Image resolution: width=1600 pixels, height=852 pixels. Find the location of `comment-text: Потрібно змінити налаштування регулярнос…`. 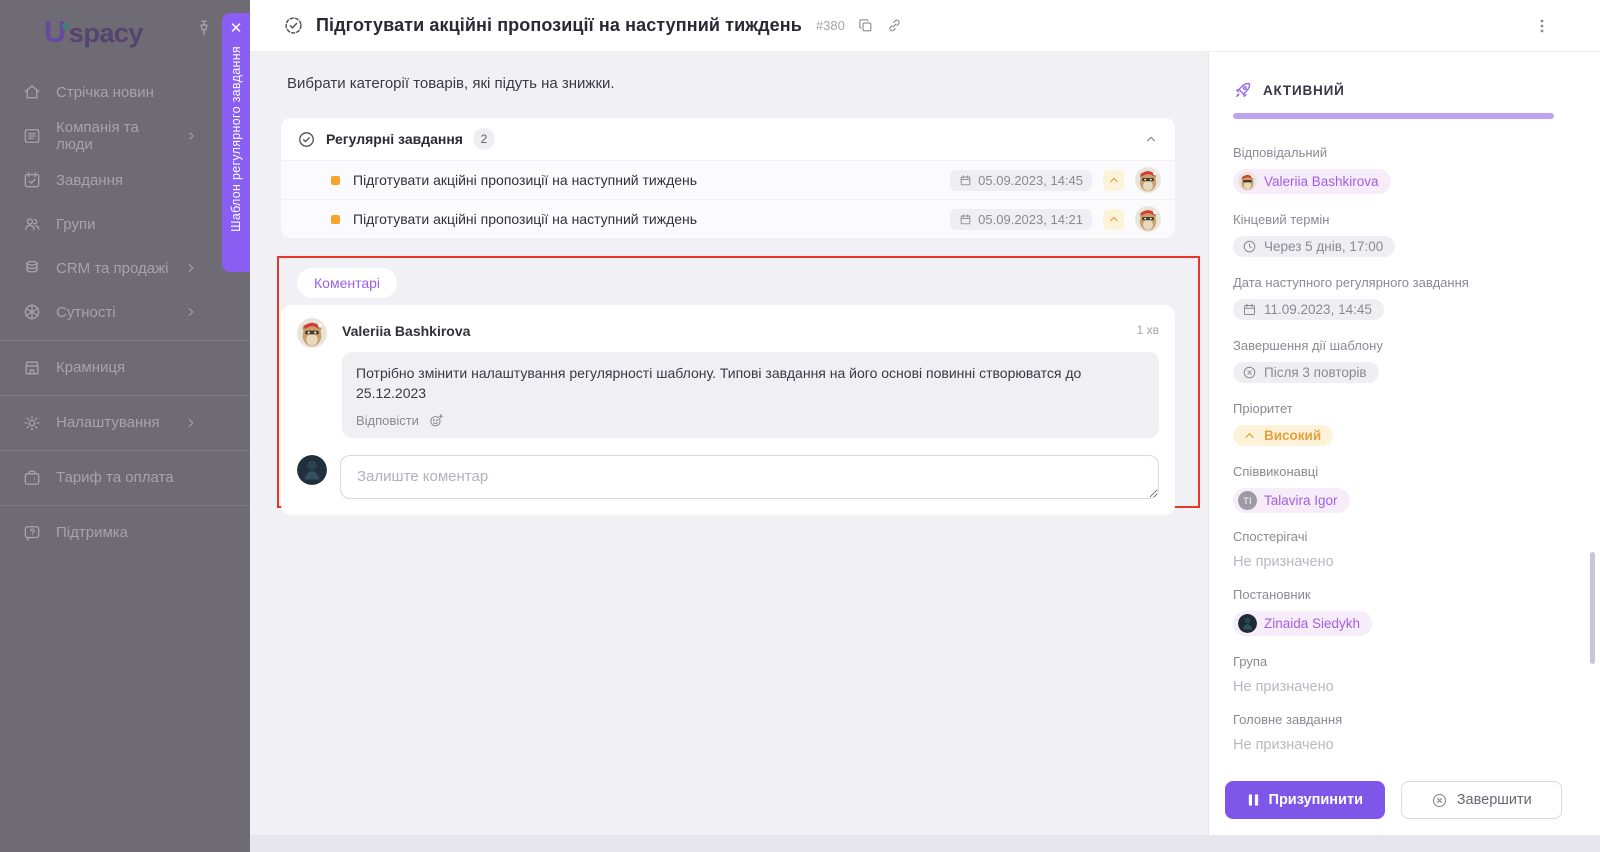

comment-text: Потрібно змінити налаштування регулярнос… is located at coordinates (719, 383).